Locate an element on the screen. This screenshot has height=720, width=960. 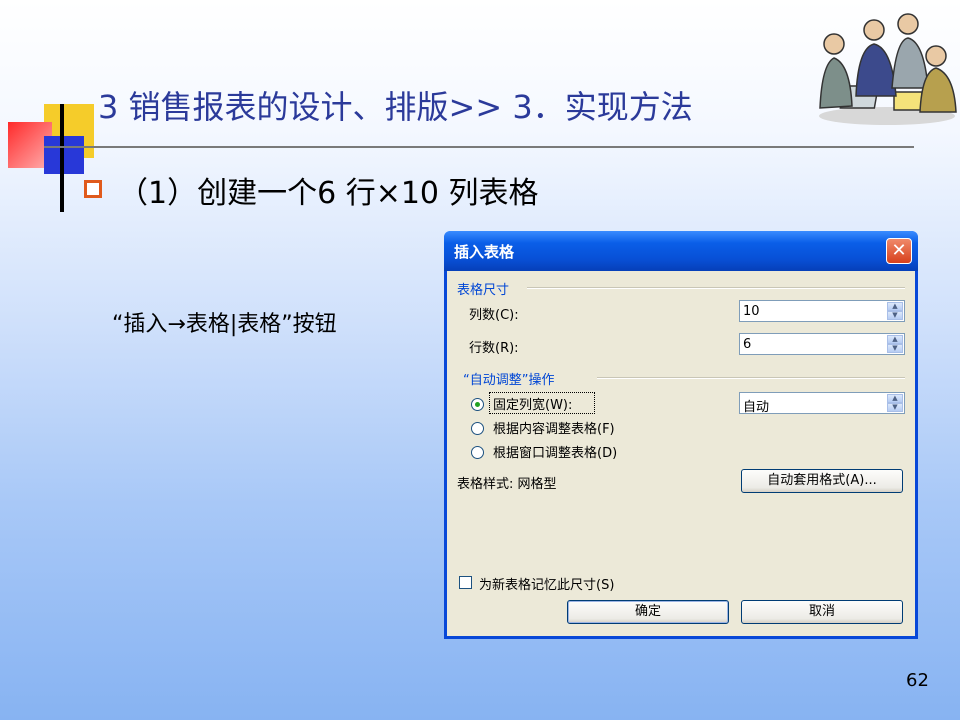
business-people-clipart is located at coordinates (888, 69).